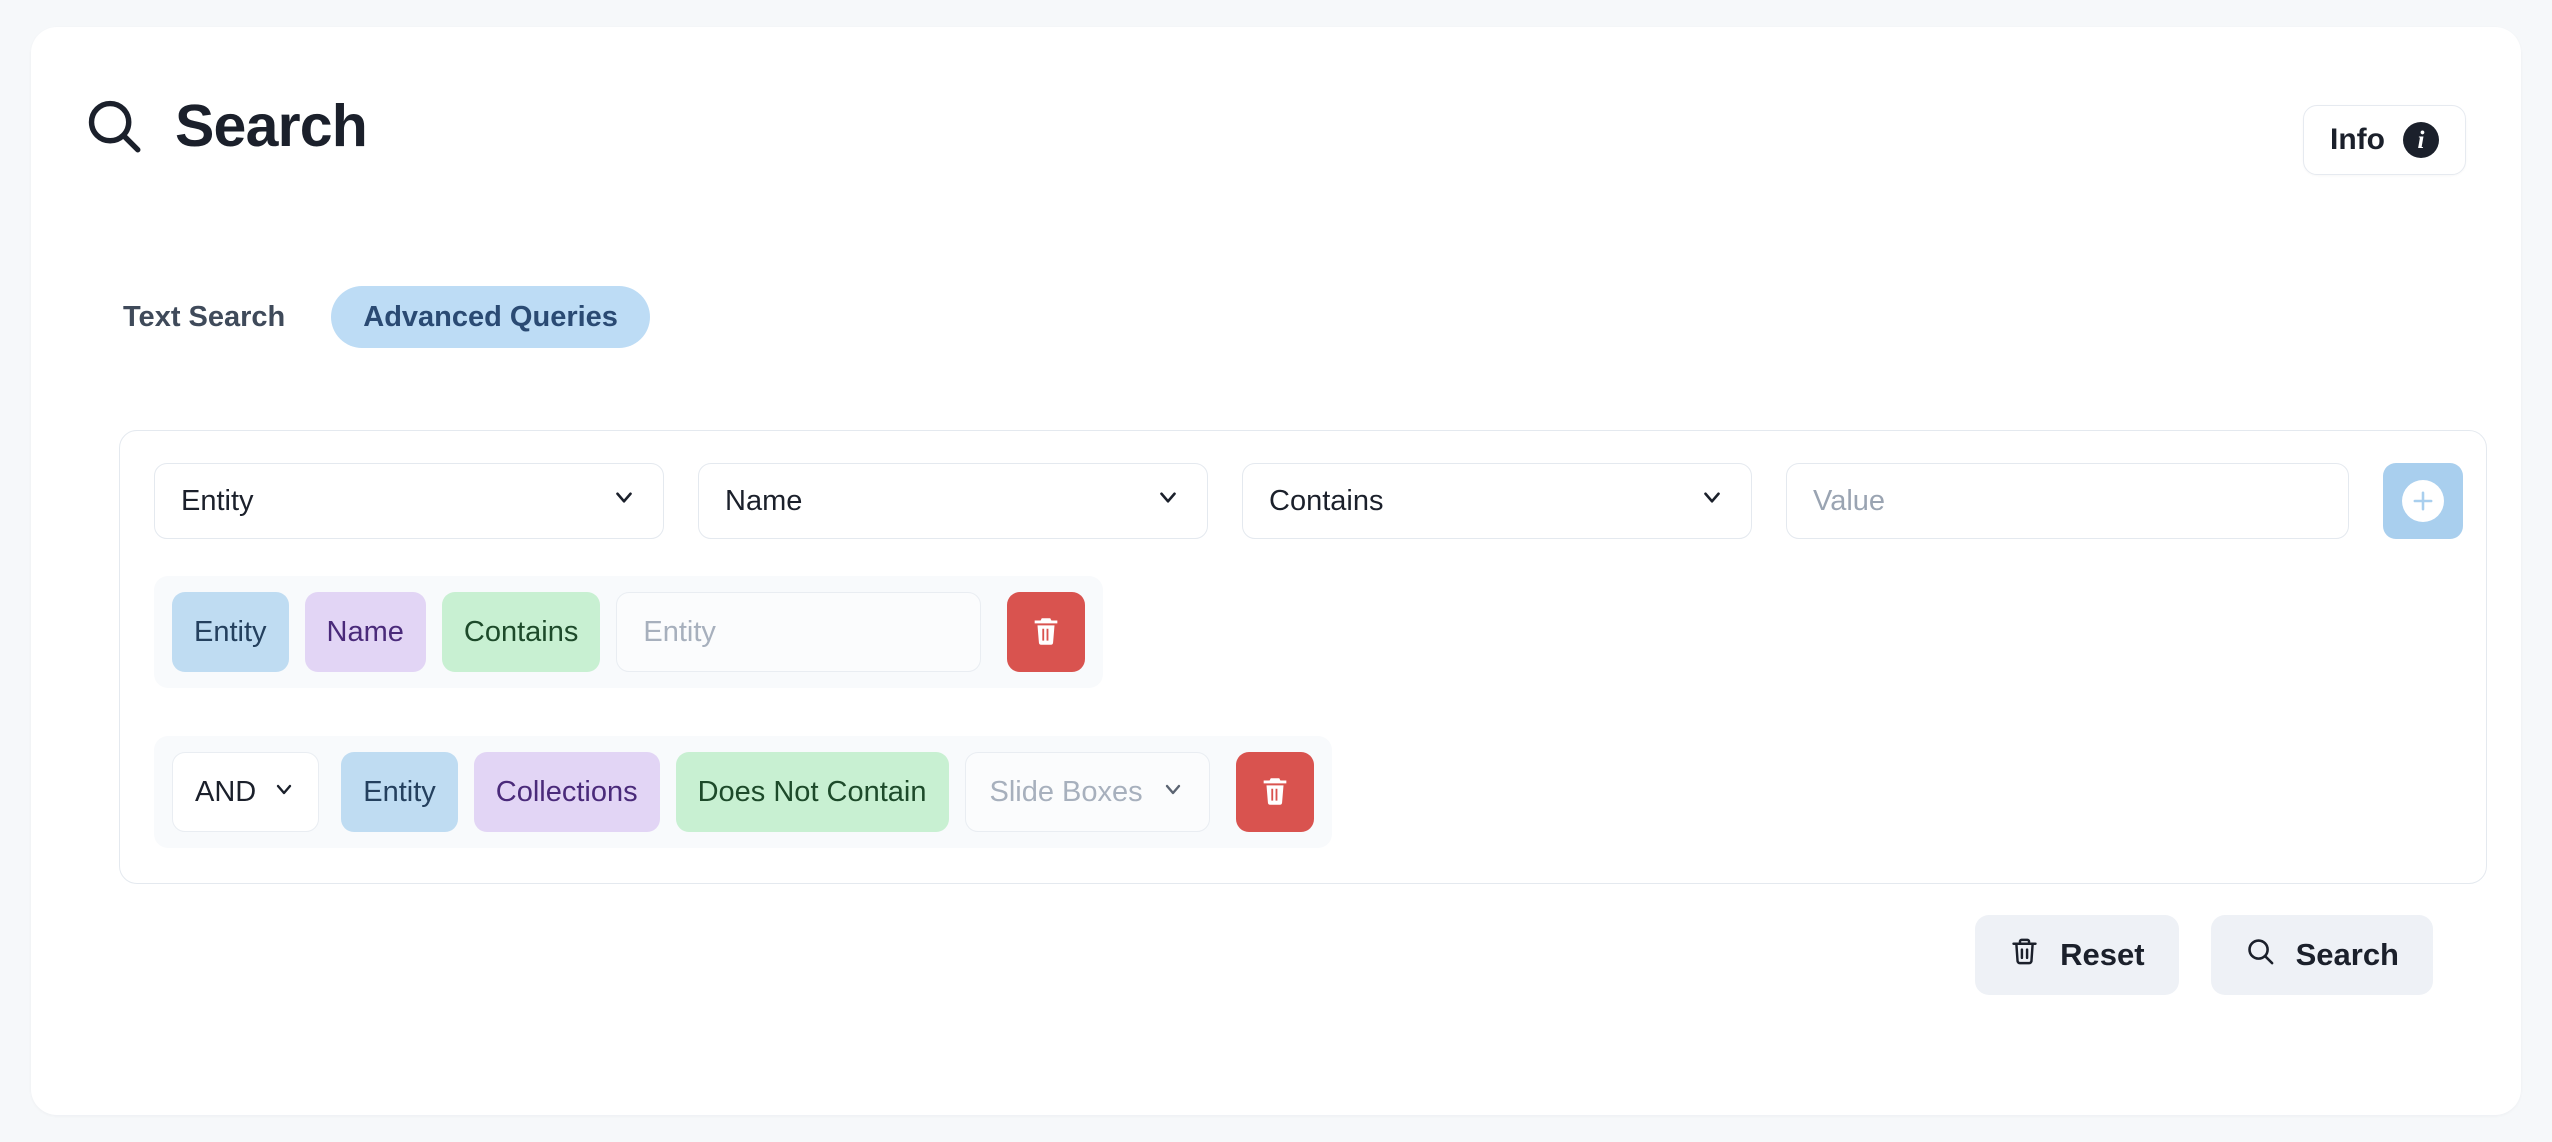  I want to click on logic-operator-value: AND, so click(226, 791).